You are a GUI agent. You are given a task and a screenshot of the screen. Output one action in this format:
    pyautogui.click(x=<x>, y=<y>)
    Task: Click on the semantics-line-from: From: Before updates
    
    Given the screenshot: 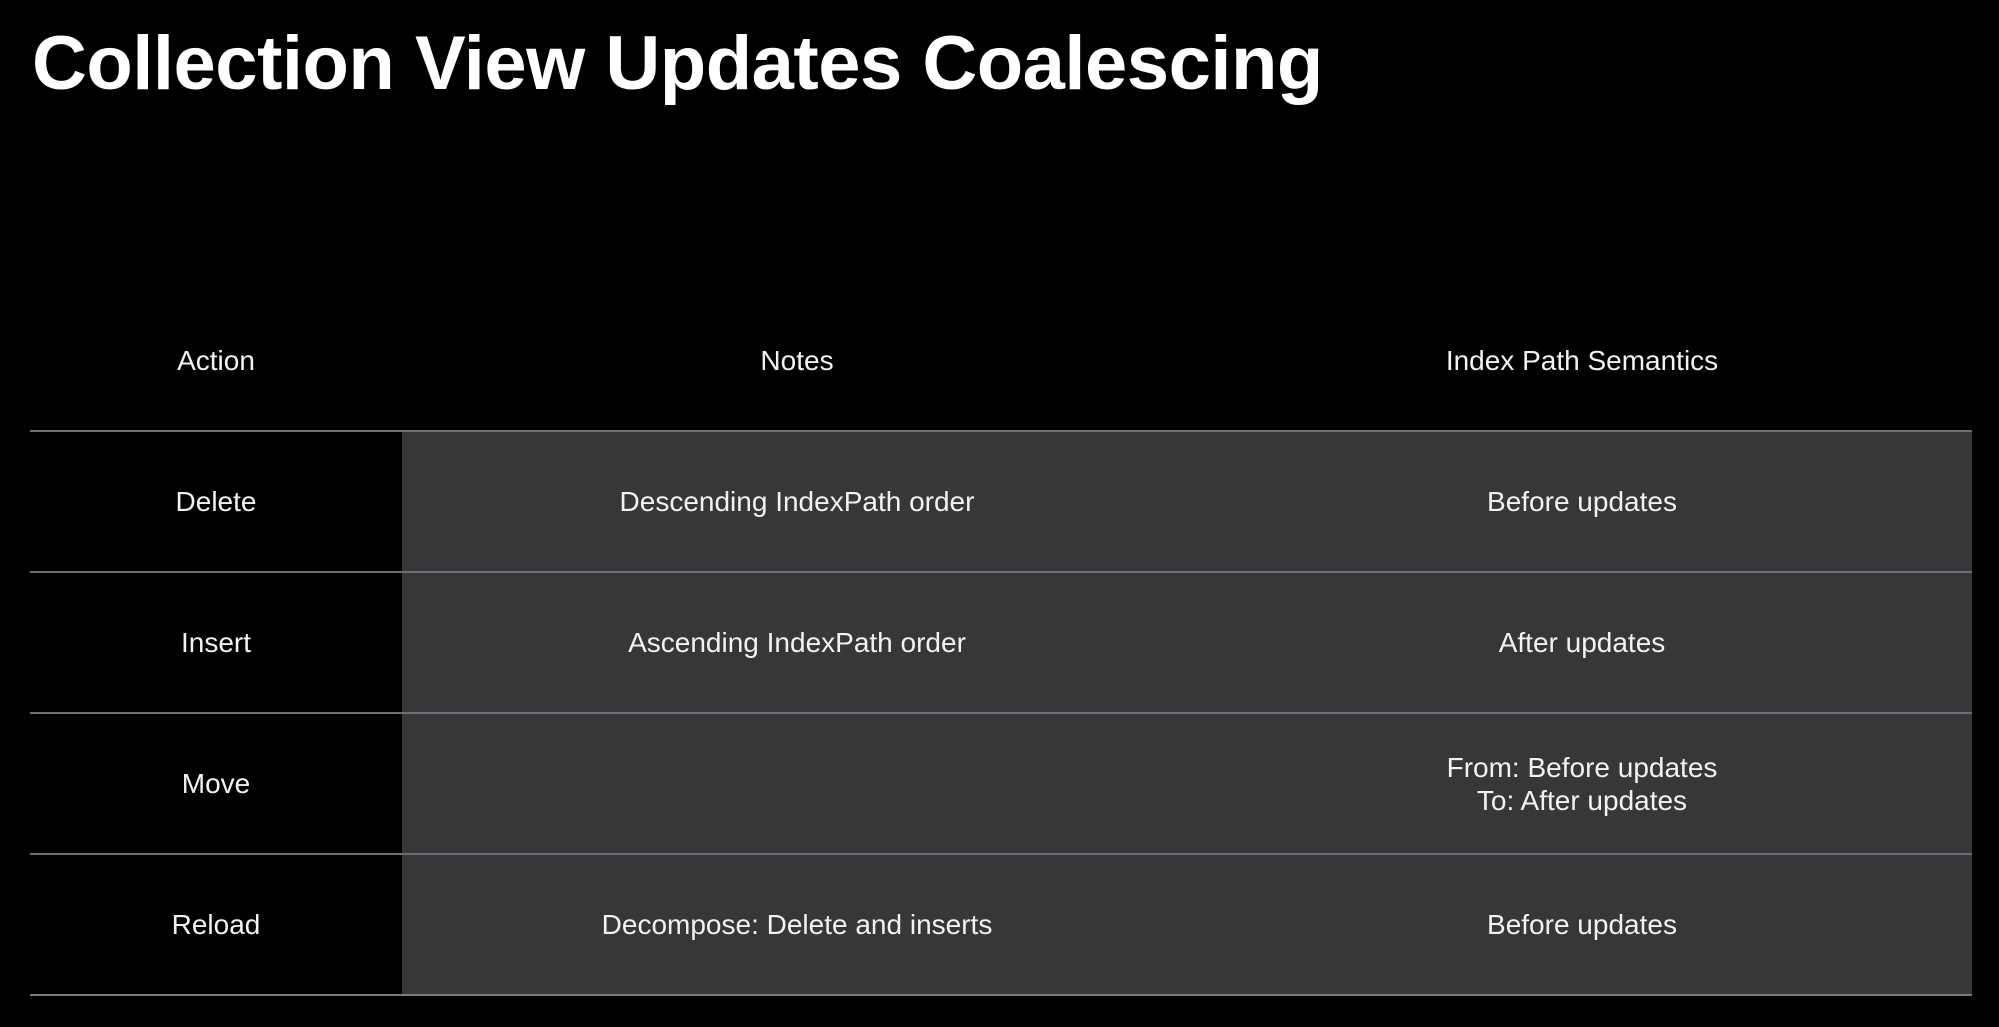 What is the action you would take?
    pyautogui.click(x=1582, y=767)
    